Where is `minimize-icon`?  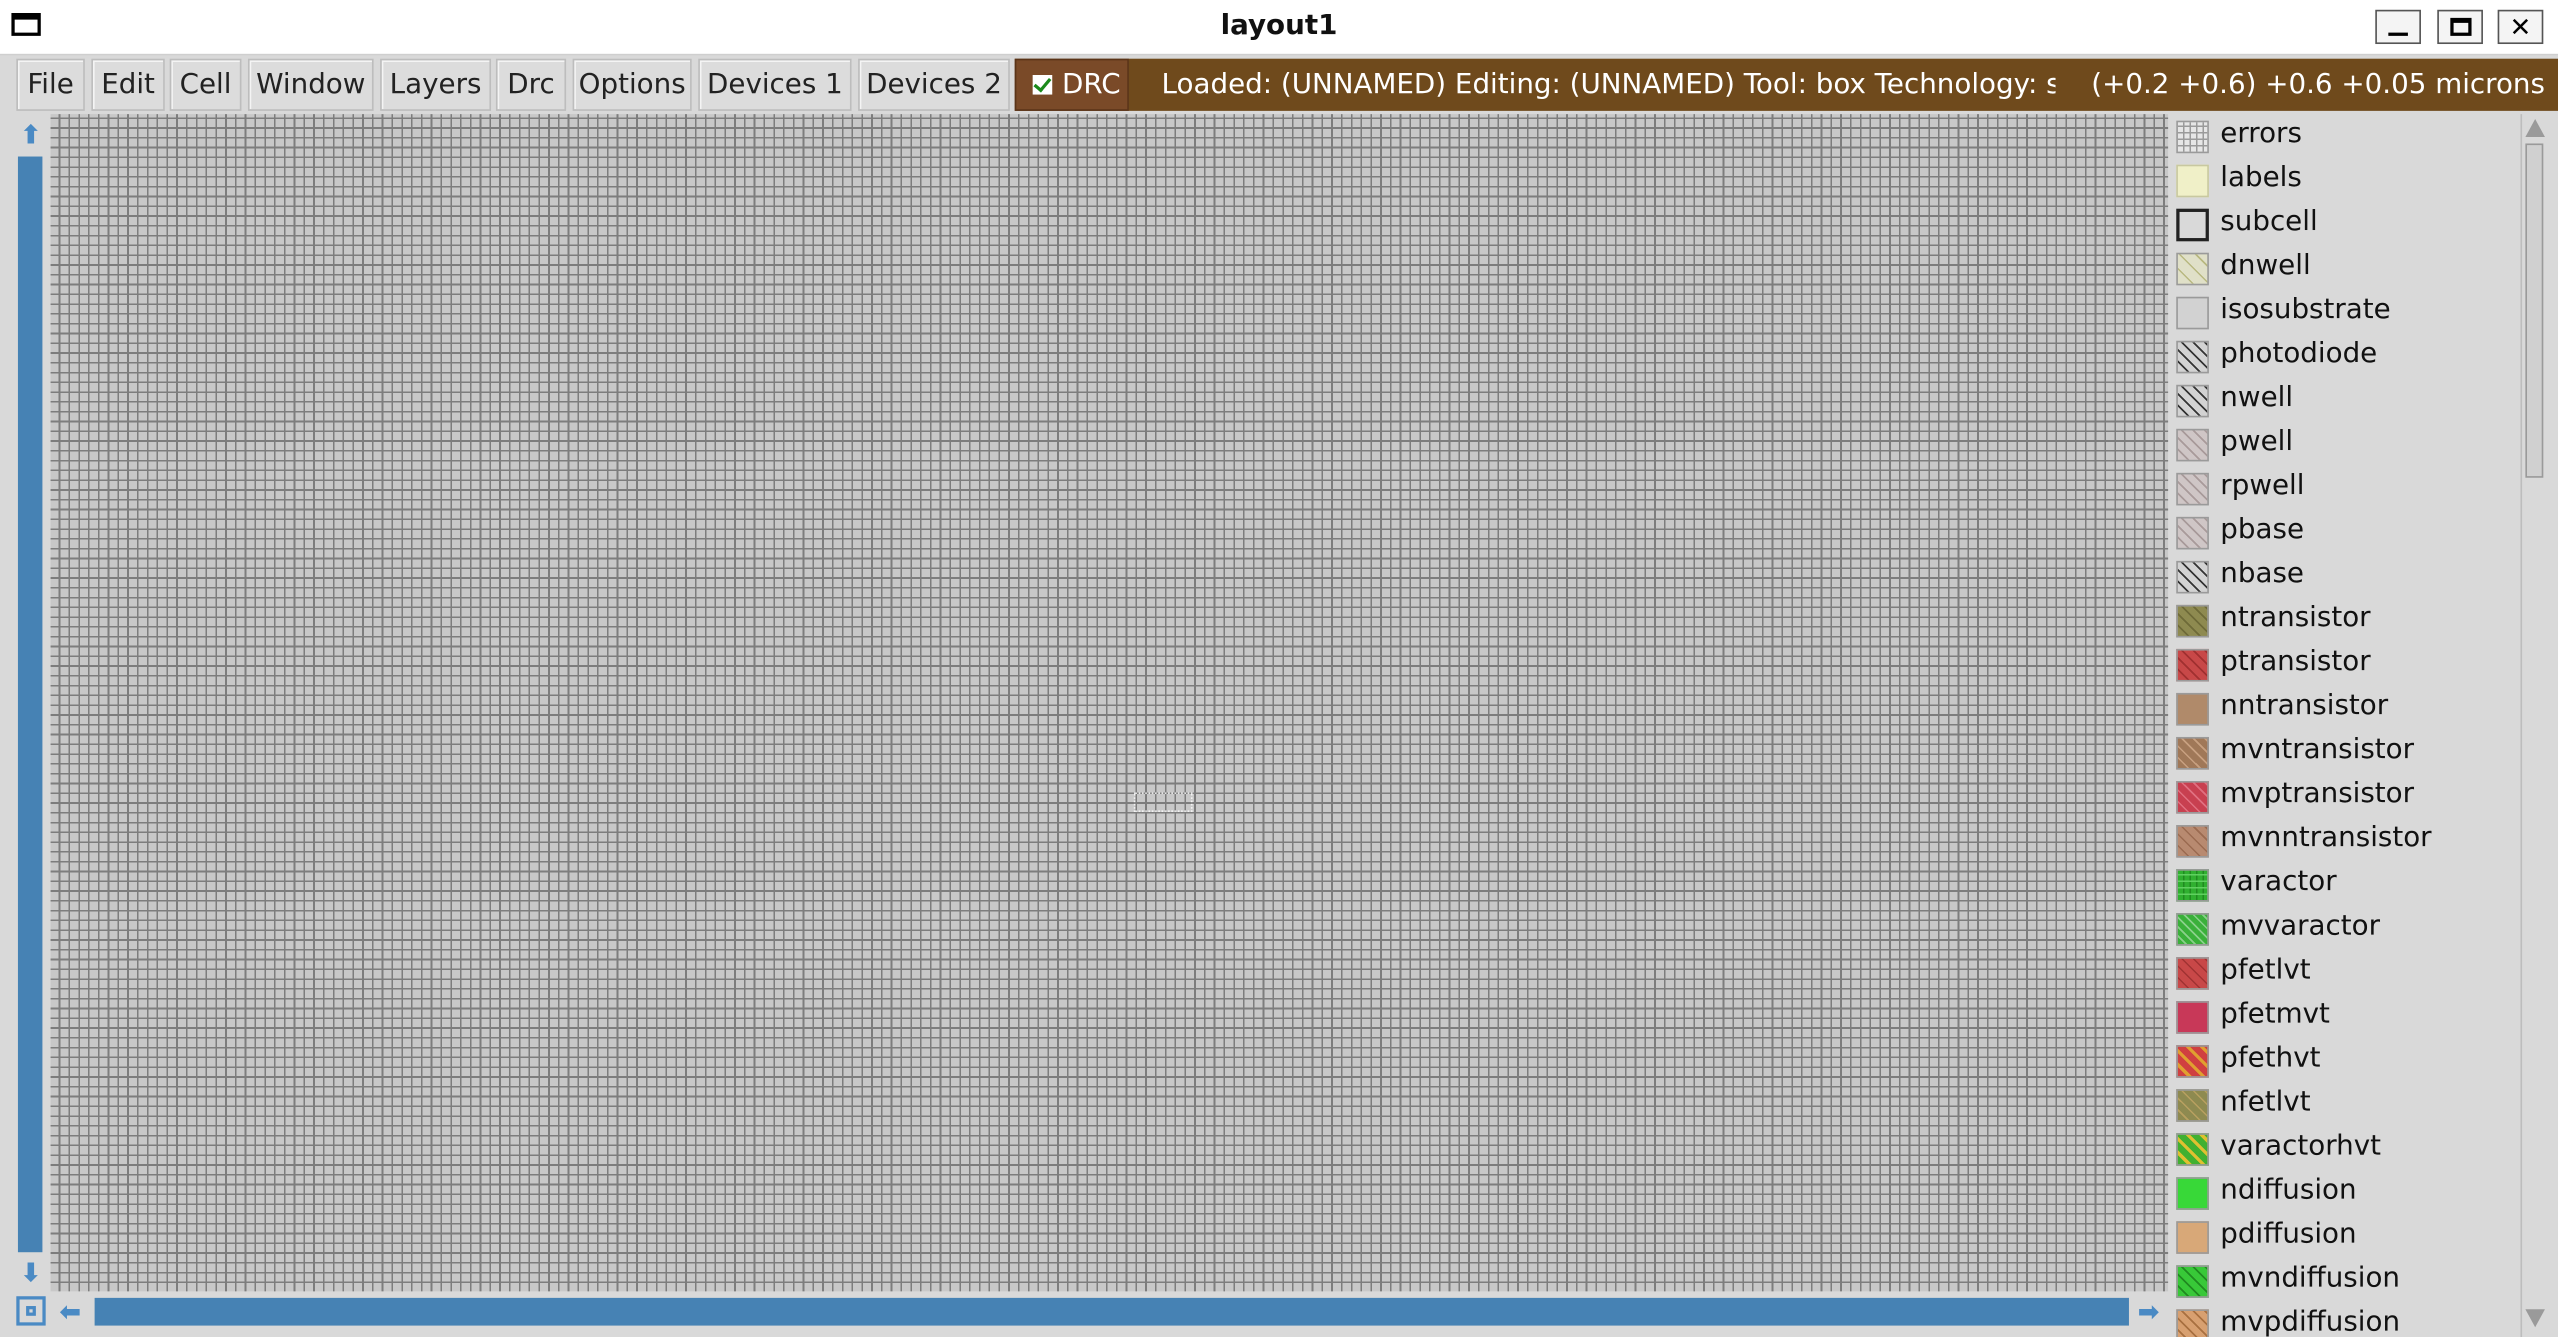 minimize-icon is located at coordinates (2398, 34).